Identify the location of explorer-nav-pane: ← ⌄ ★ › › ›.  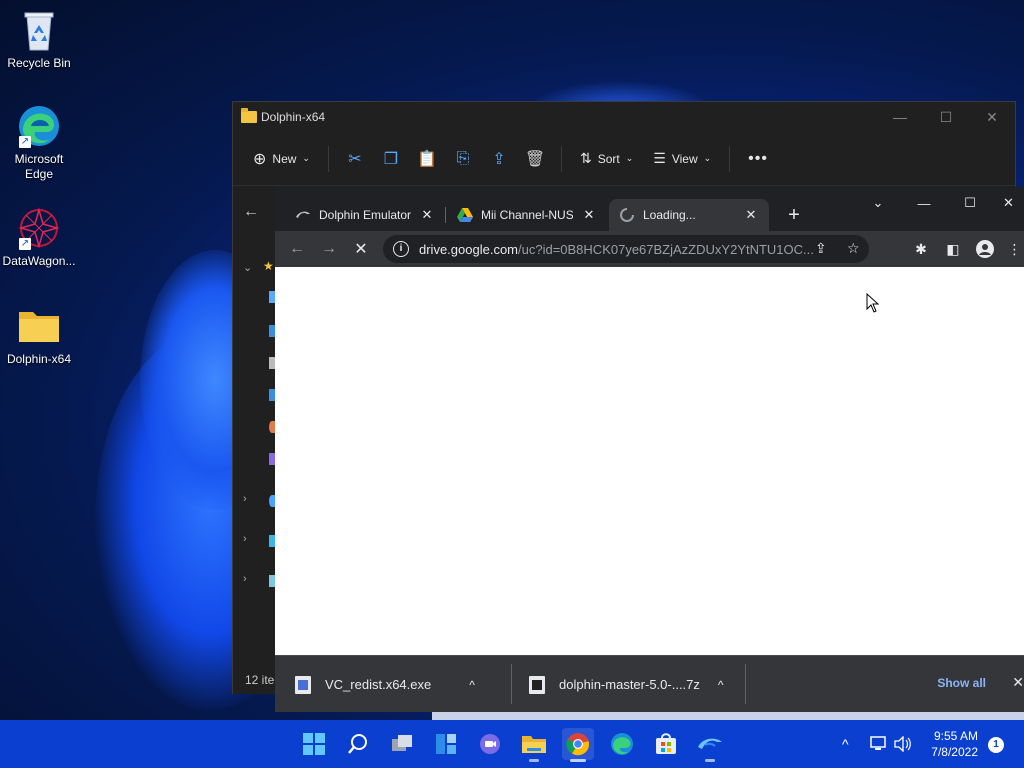
(254, 440).